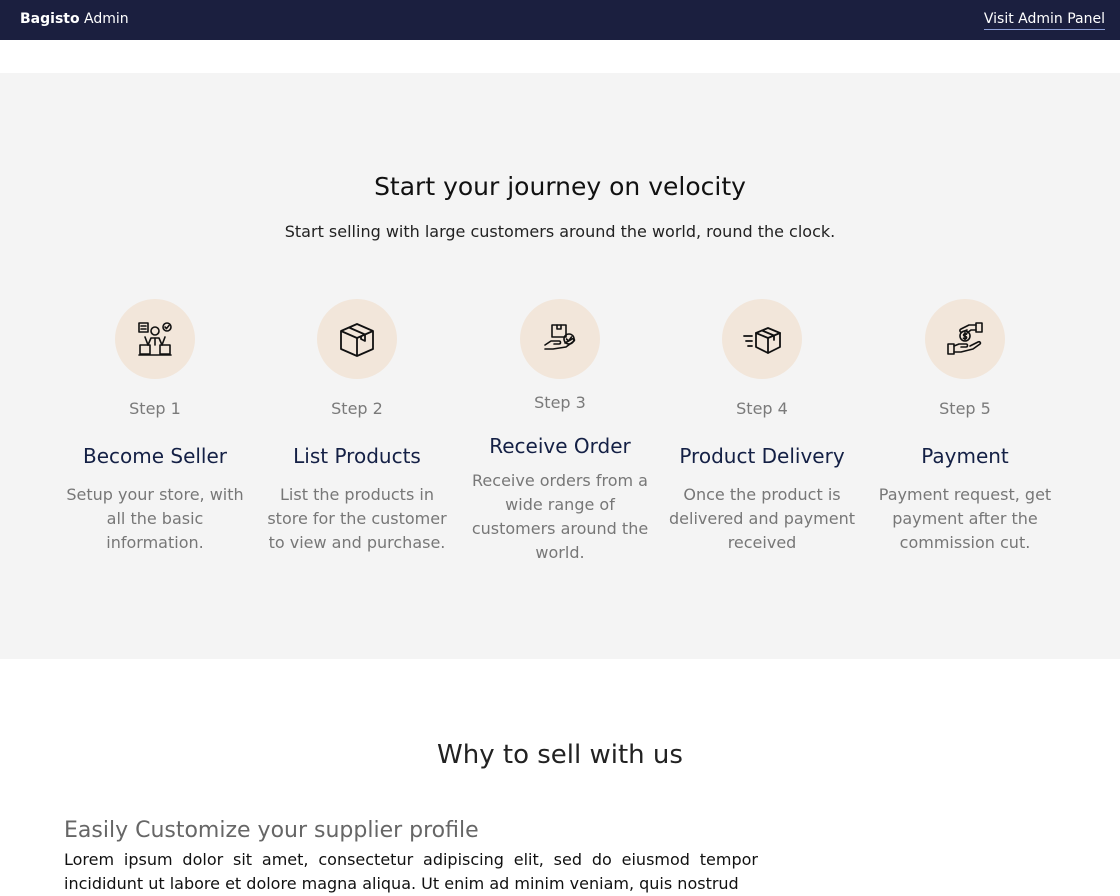 The height and width of the screenshot is (896, 1120). I want to click on step-1-number: Step 1, so click(155, 408).